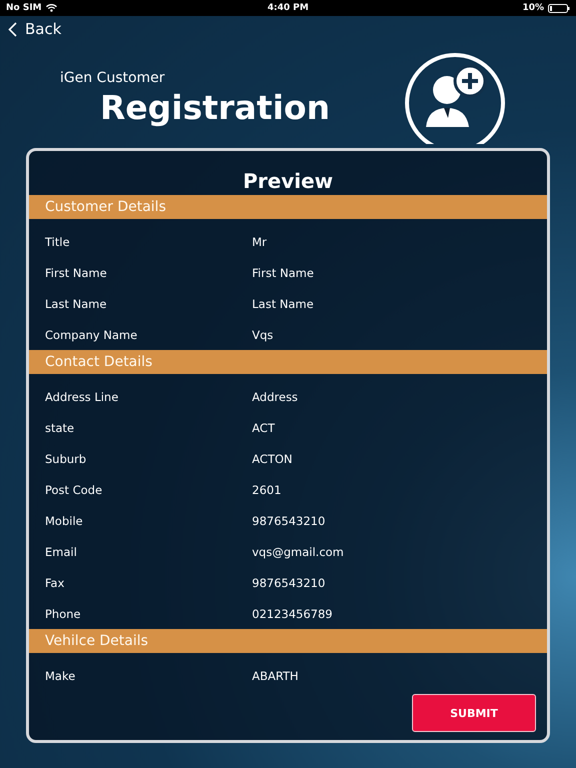 The height and width of the screenshot is (768, 576). I want to click on field-label: Last Name, so click(76, 303).